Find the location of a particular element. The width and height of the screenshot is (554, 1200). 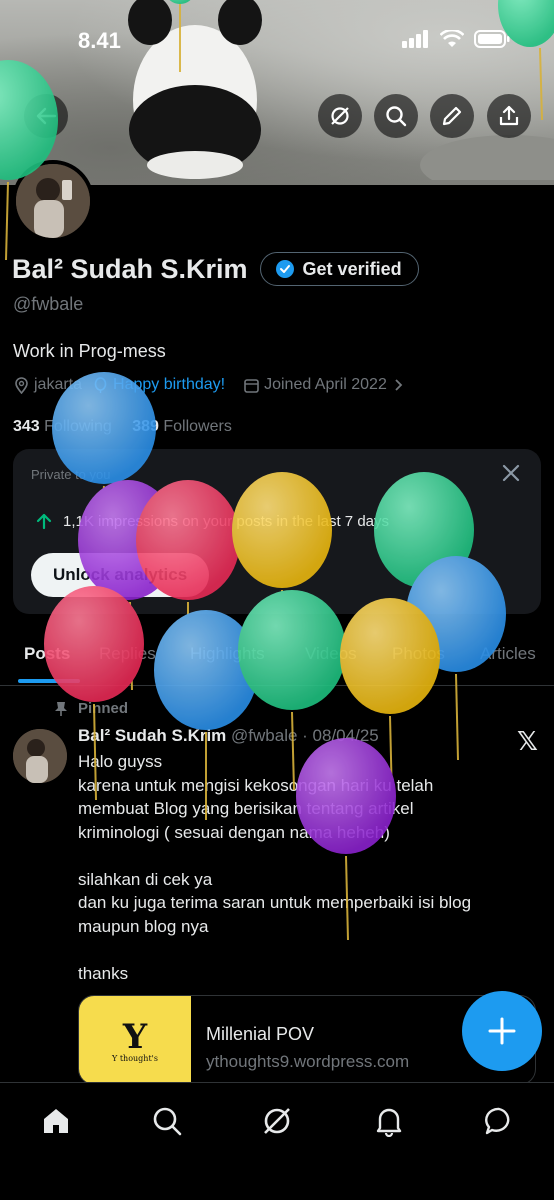

pinned-indicator: Pinned is located at coordinates (91, 708).